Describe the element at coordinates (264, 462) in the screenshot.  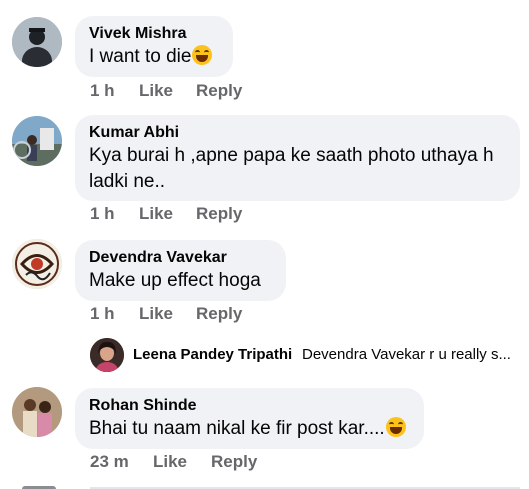
I see `comment-actions: 23 m Like Reply` at that location.